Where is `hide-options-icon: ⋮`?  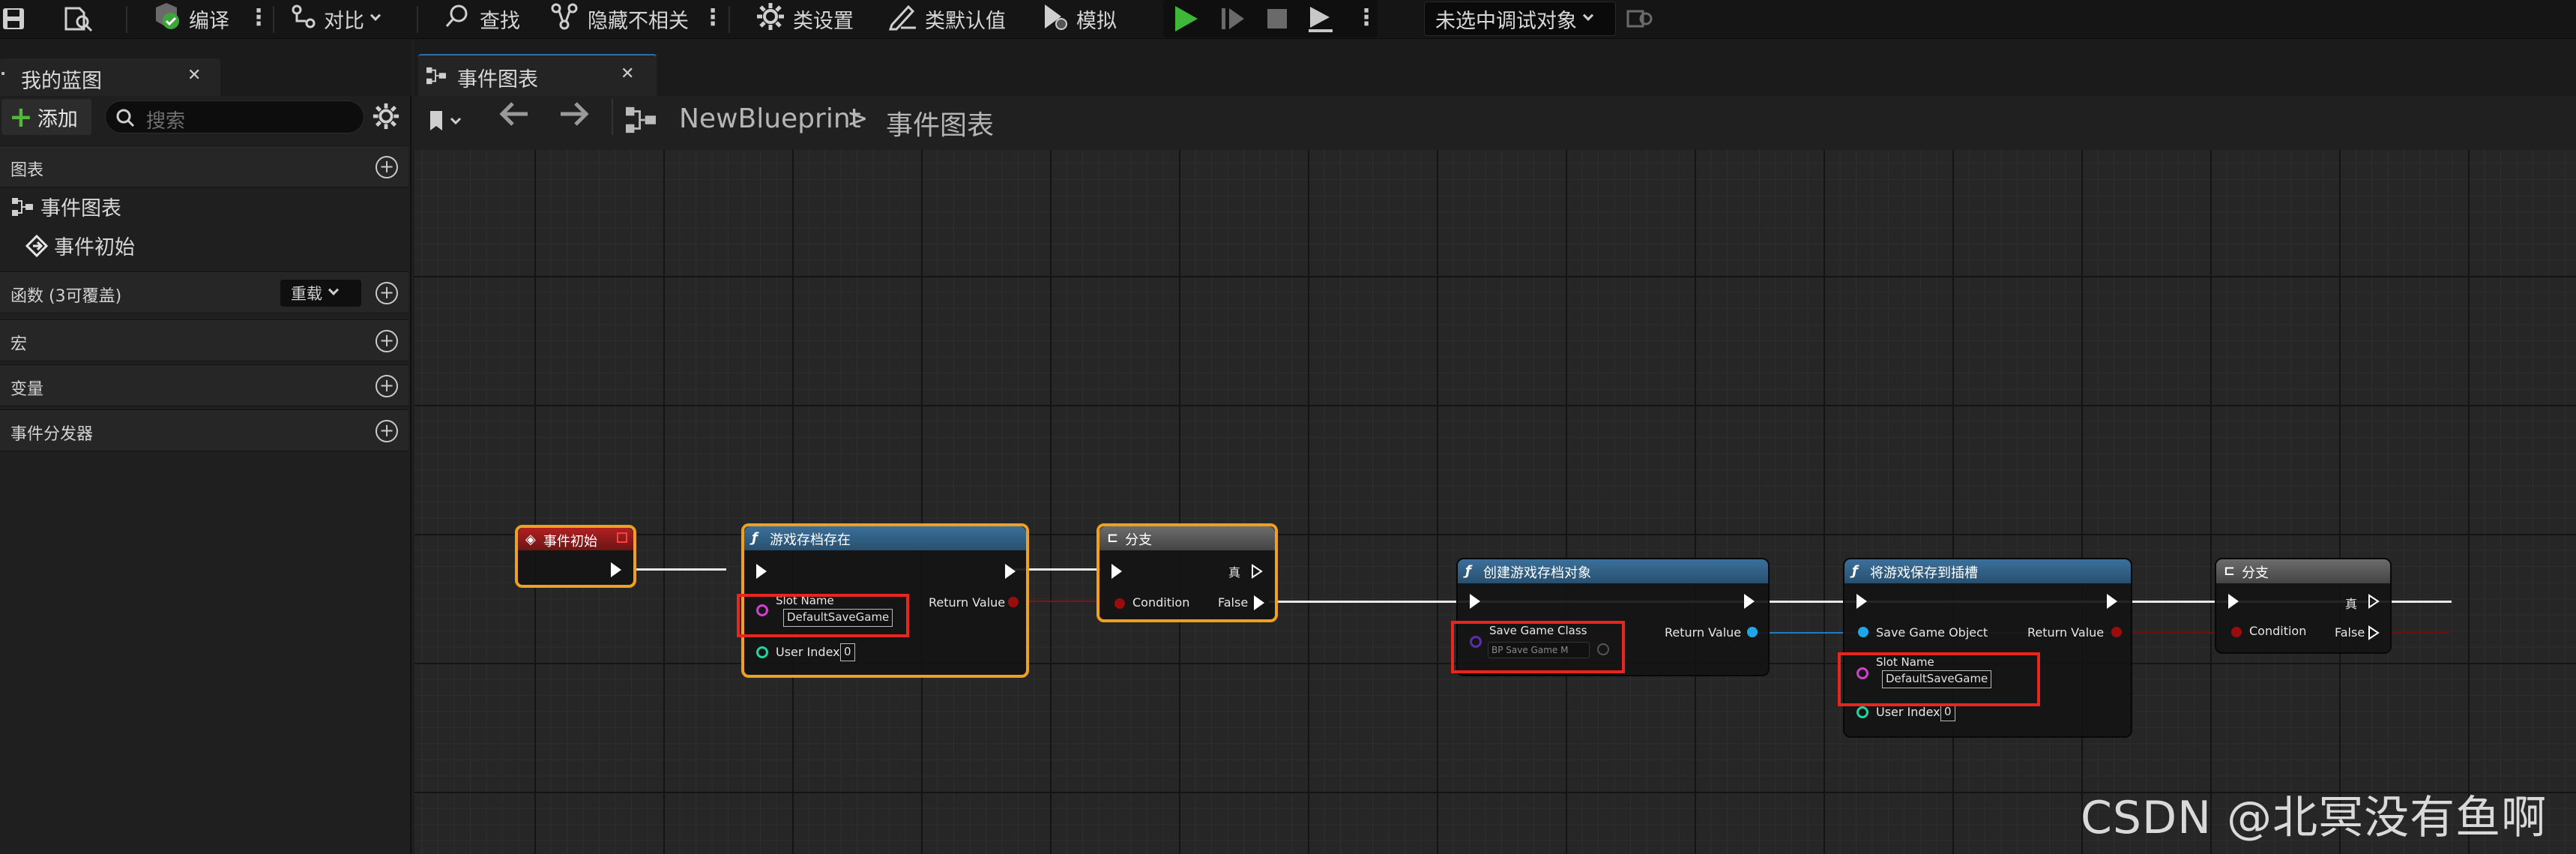
hide-options-icon: ⋮ is located at coordinates (713, 18).